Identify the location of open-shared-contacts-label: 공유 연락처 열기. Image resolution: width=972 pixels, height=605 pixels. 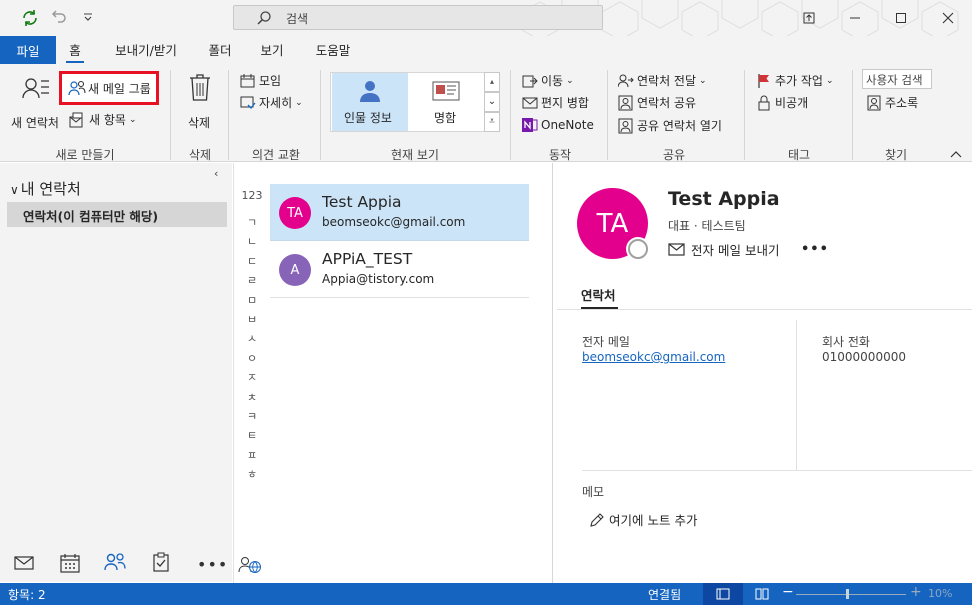
(679, 126).